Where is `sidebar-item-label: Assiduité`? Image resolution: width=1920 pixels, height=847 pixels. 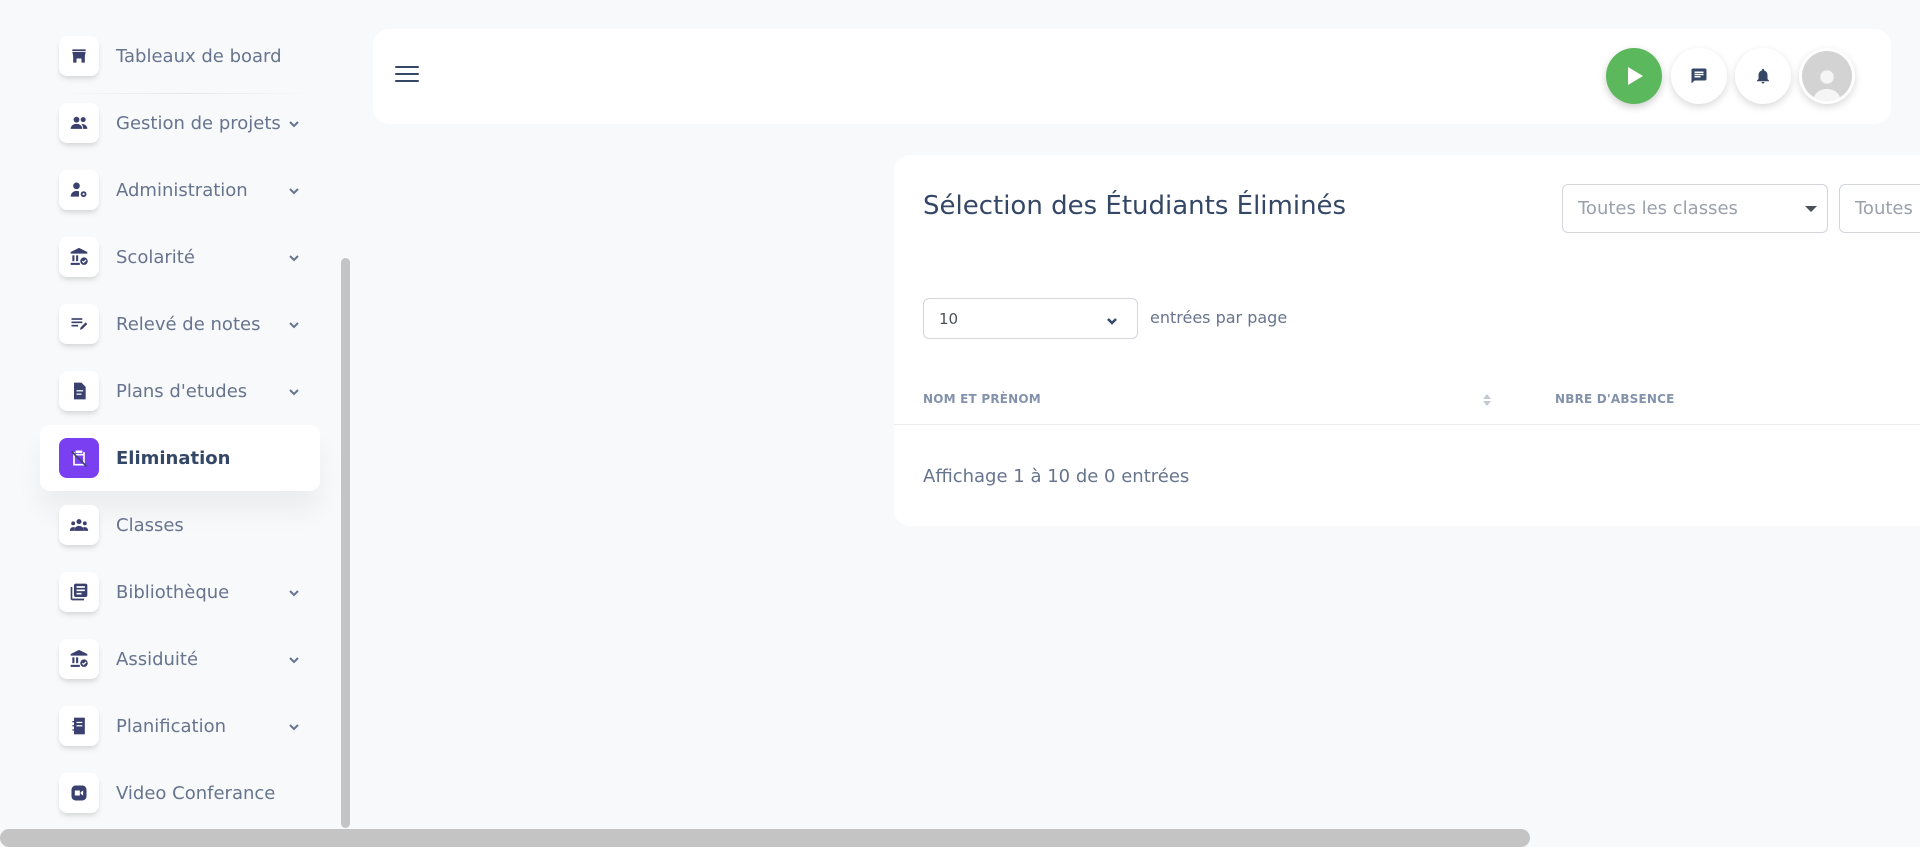
sidebar-item-label: Assiduité is located at coordinates (157, 659).